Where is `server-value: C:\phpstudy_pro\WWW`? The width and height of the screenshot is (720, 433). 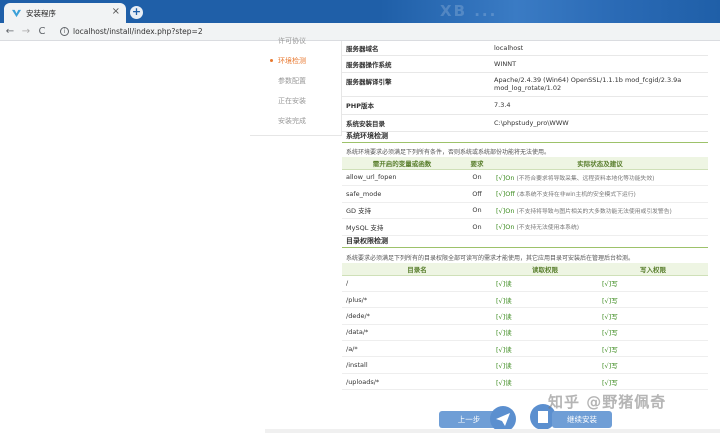
server-value: C:\phpstudy_pro\WWW is located at coordinates (599, 123).